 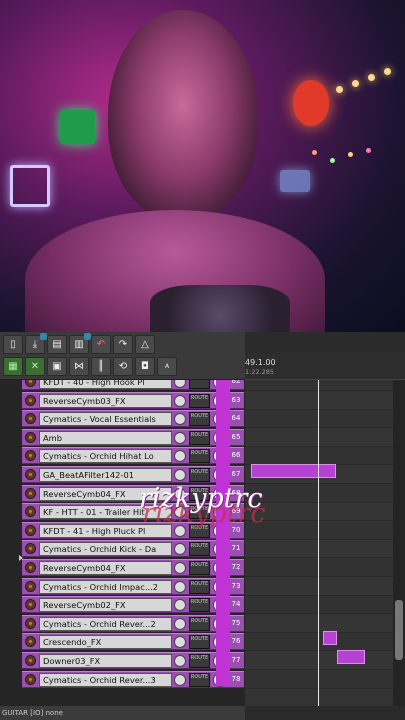 What do you see at coordinates (123, 344) in the screenshot?
I see `redo-icon: ↷` at bounding box center [123, 344].